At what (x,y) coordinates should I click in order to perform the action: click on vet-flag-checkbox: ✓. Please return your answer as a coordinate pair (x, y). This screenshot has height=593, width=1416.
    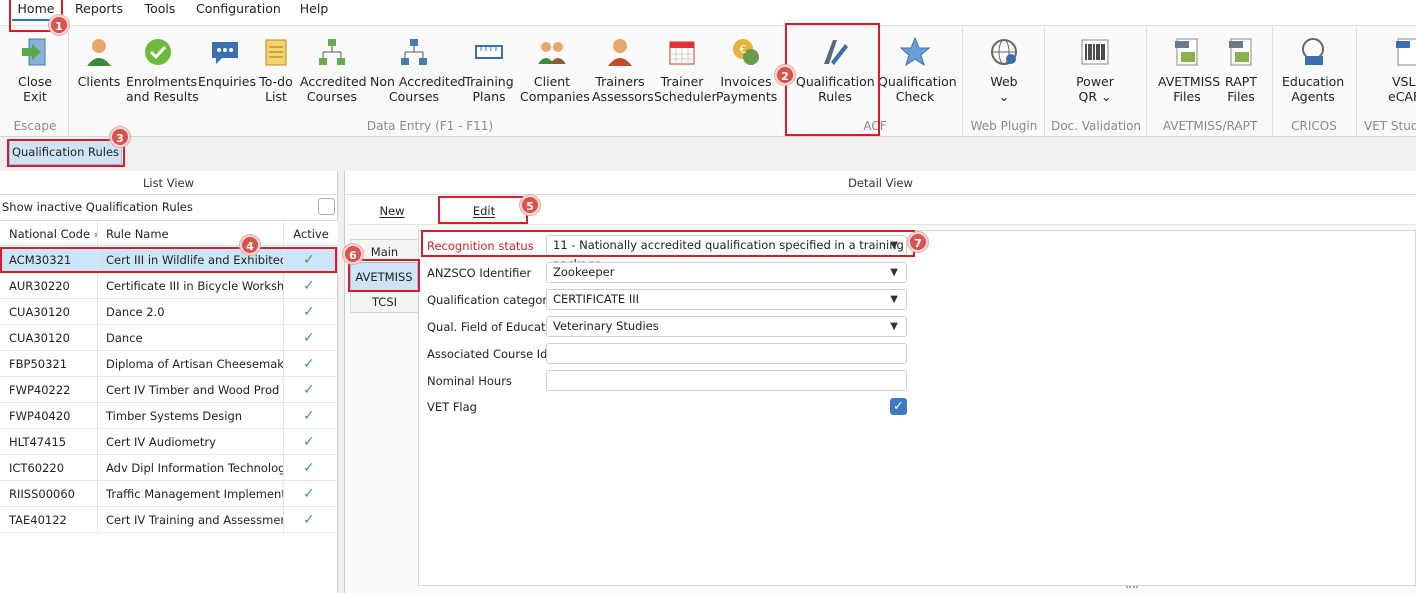
    Looking at the image, I should click on (898, 406).